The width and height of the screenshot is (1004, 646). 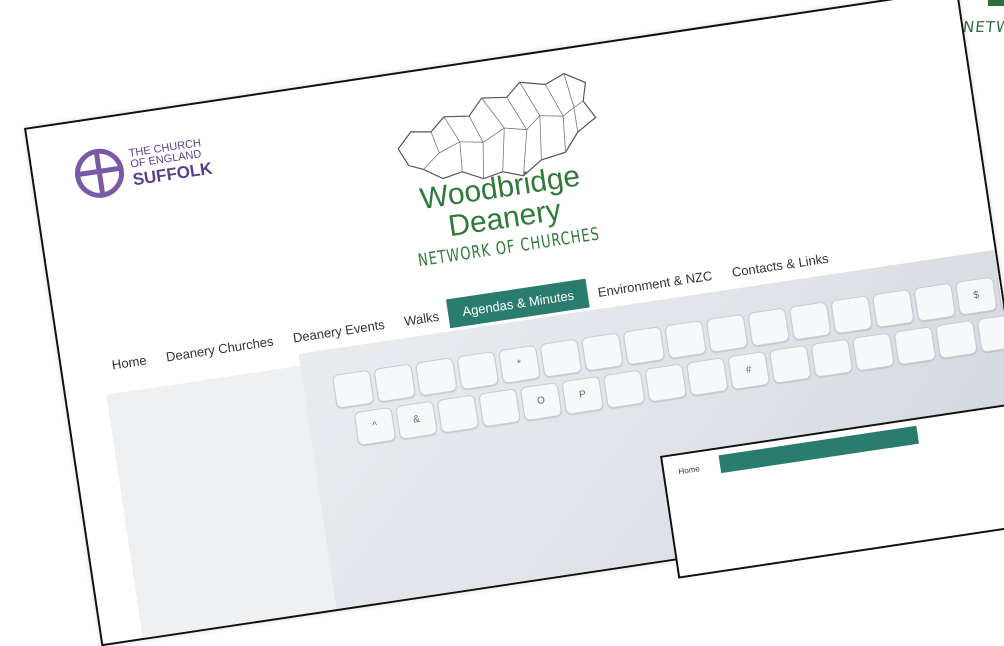 What do you see at coordinates (519, 364) in the screenshot?
I see `keyboard-key: *` at bounding box center [519, 364].